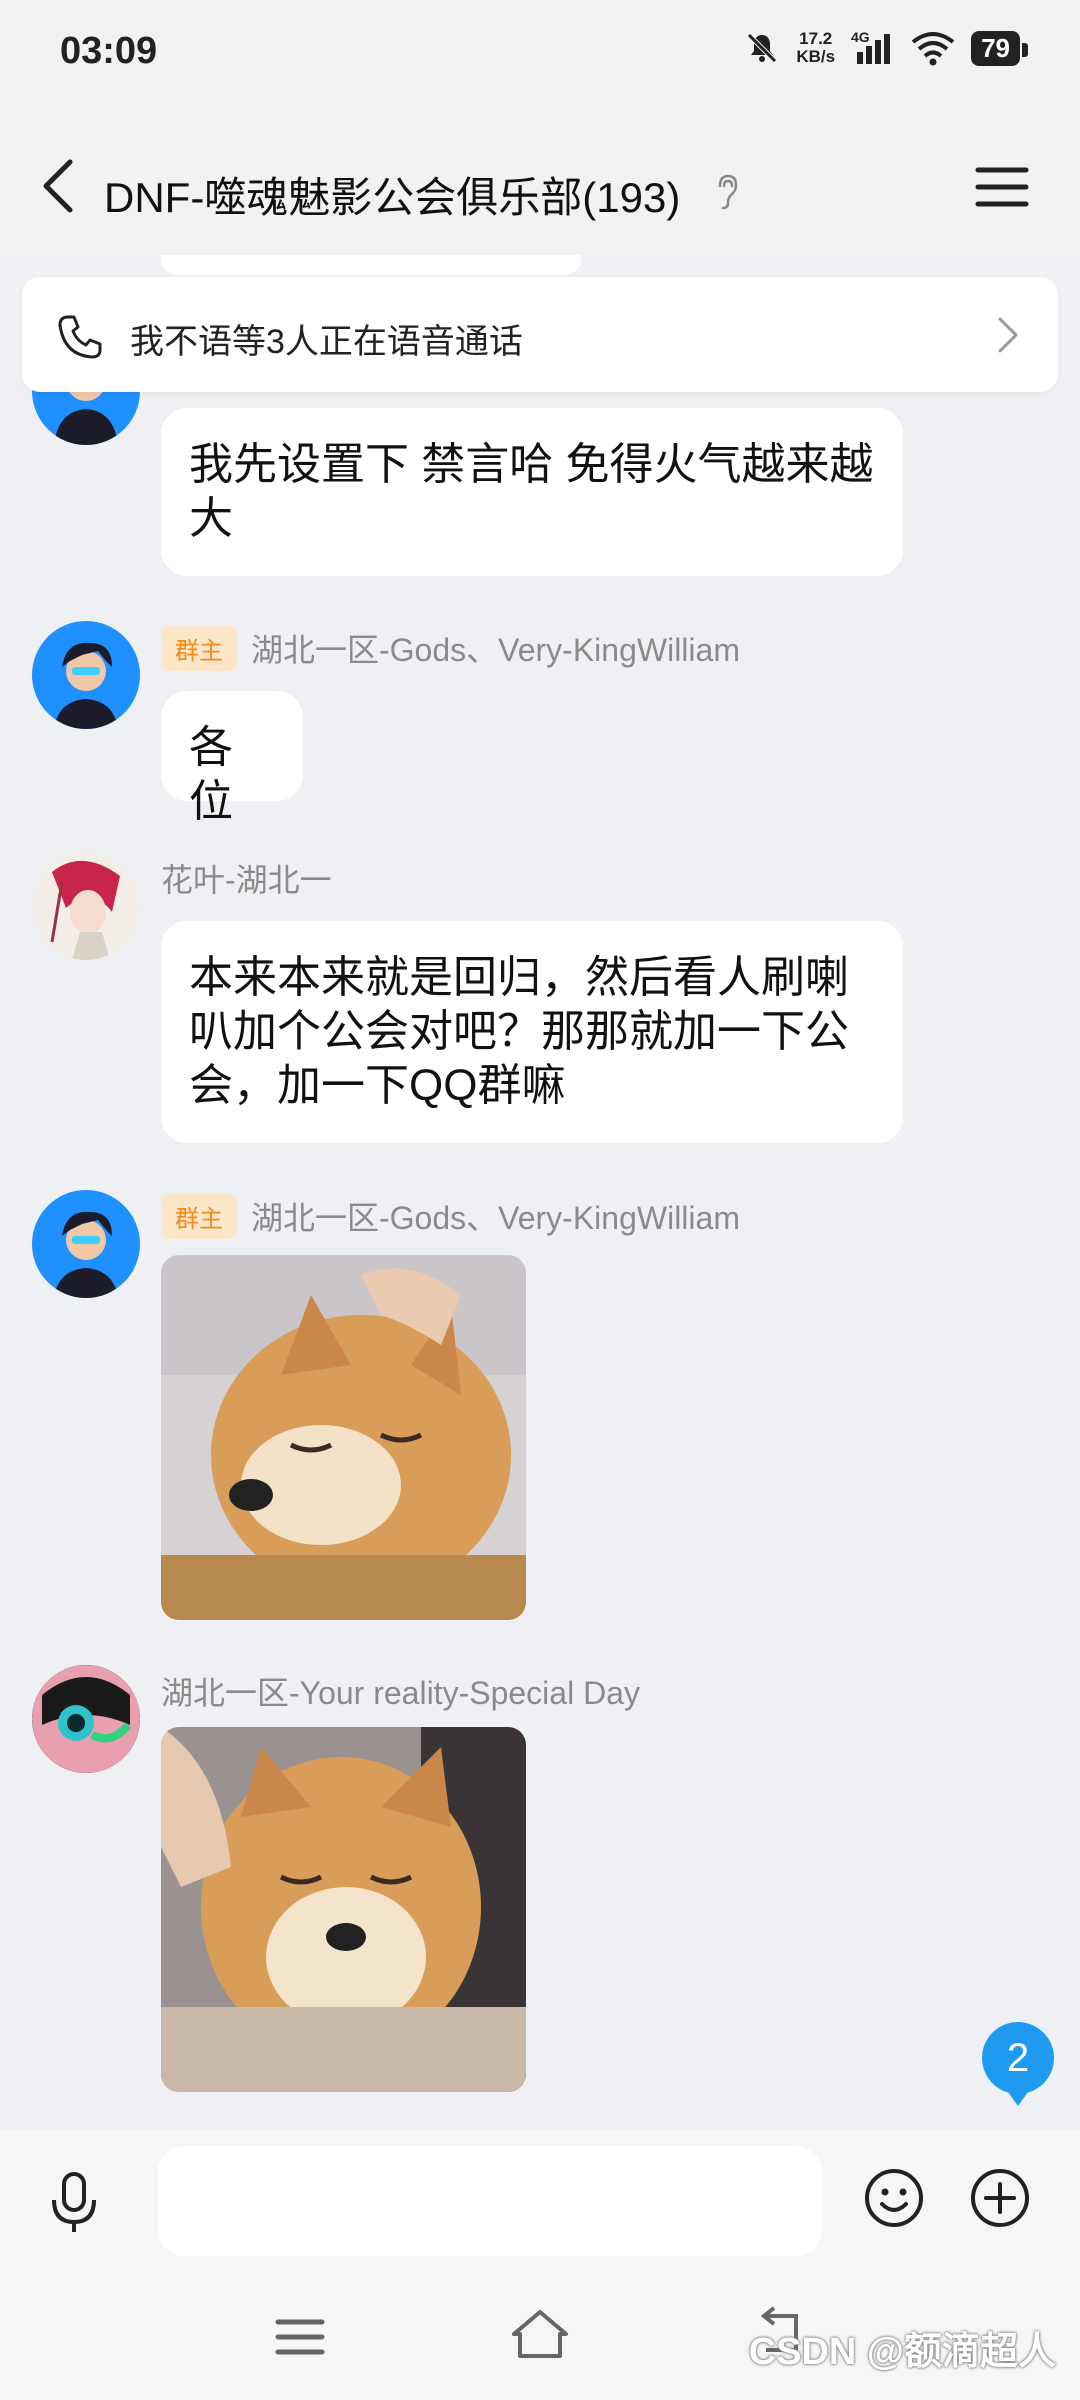 The image size is (1080, 2400). What do you see at coordinates (74, 2203) in the screenshot?
I see `microphone-icon` at bounding box center [74, 2203].